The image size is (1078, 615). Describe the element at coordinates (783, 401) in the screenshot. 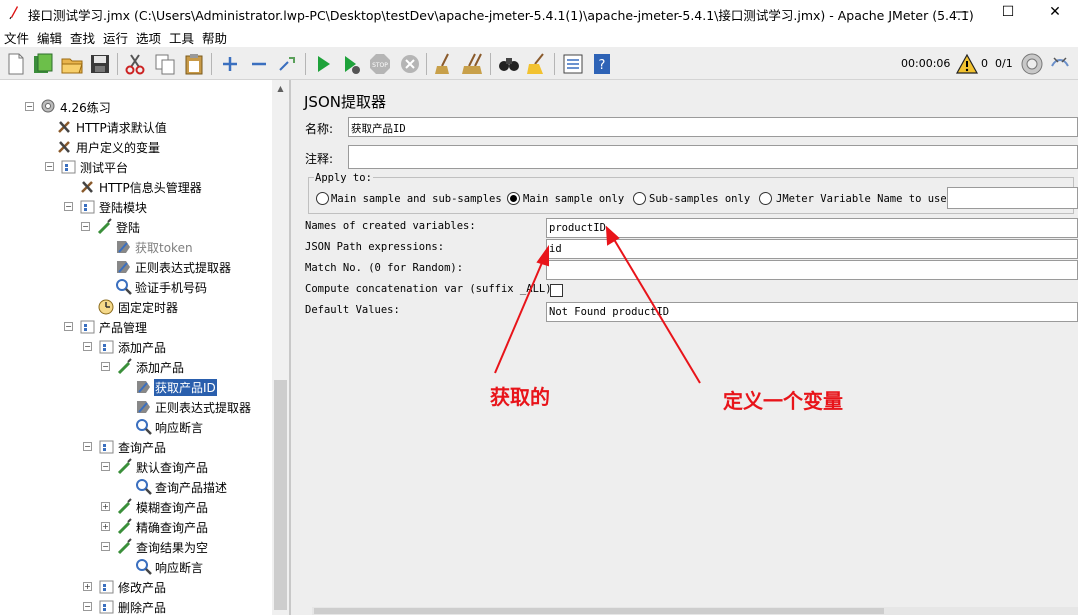

I see `annotation-right: 定义一个变量` at that location.